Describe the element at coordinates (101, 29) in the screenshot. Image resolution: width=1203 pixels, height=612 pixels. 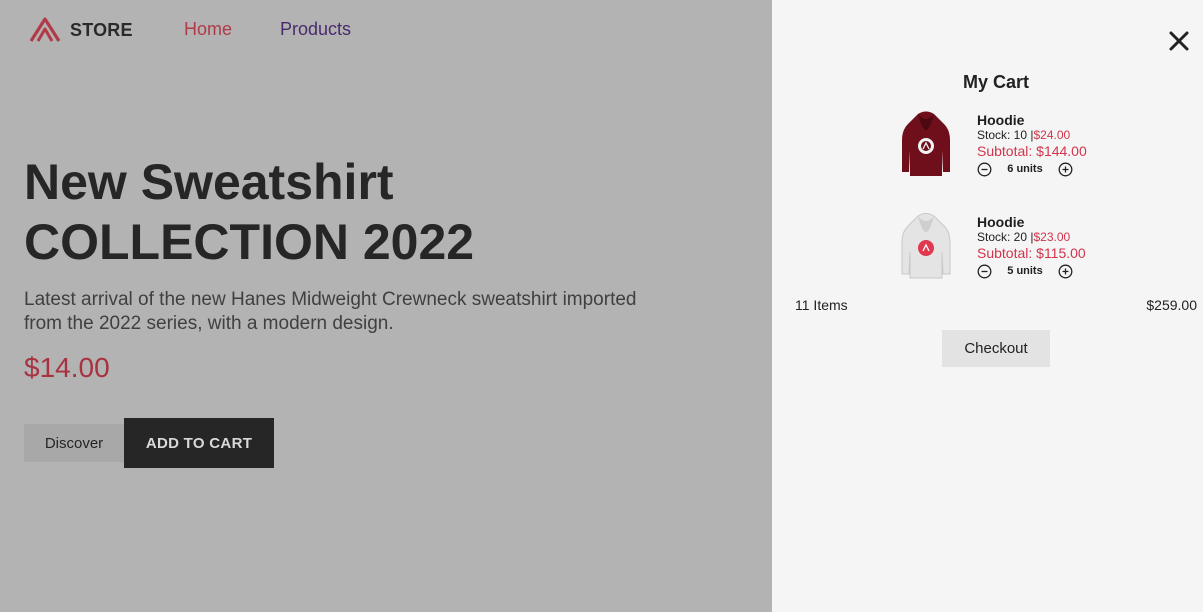
I see `brand-name: STORE` at that location.